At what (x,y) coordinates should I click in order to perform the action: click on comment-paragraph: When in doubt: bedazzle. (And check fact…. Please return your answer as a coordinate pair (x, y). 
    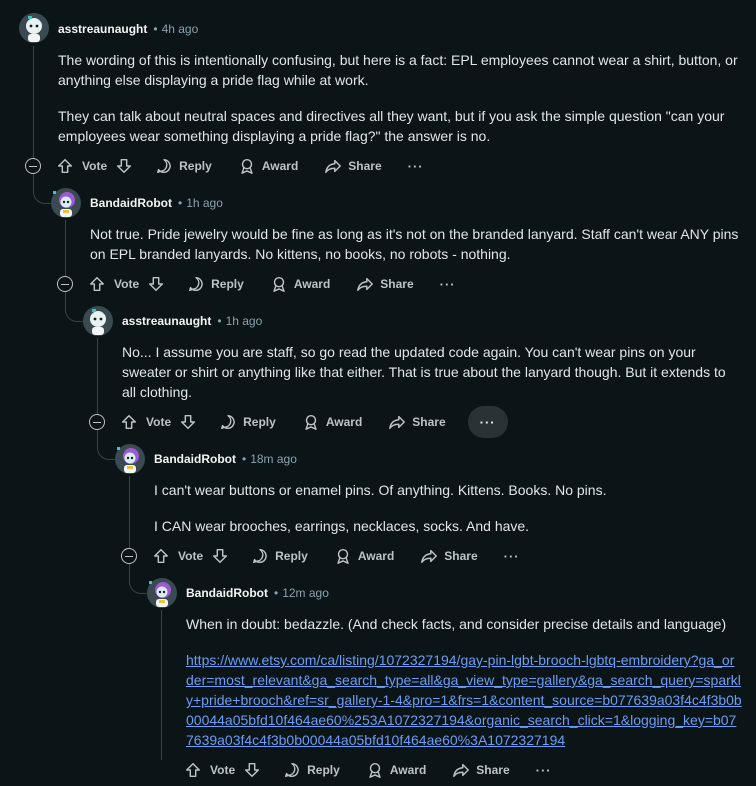
    Looking at the image, I should click on (456, 624).